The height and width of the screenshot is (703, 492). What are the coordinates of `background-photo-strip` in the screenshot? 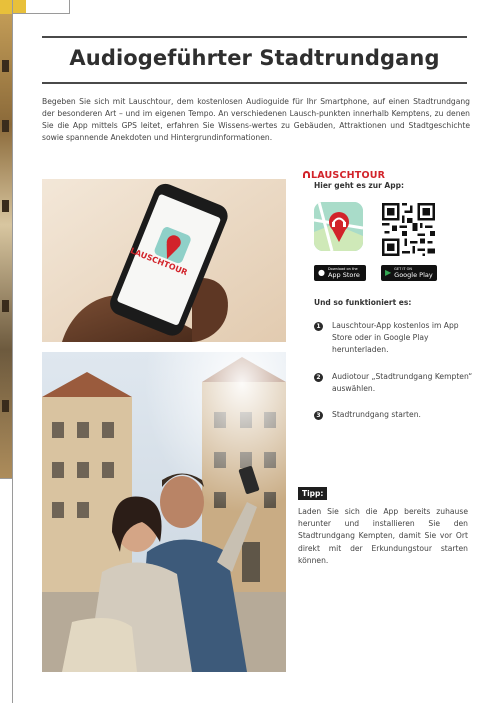 It's located at (6, 250).